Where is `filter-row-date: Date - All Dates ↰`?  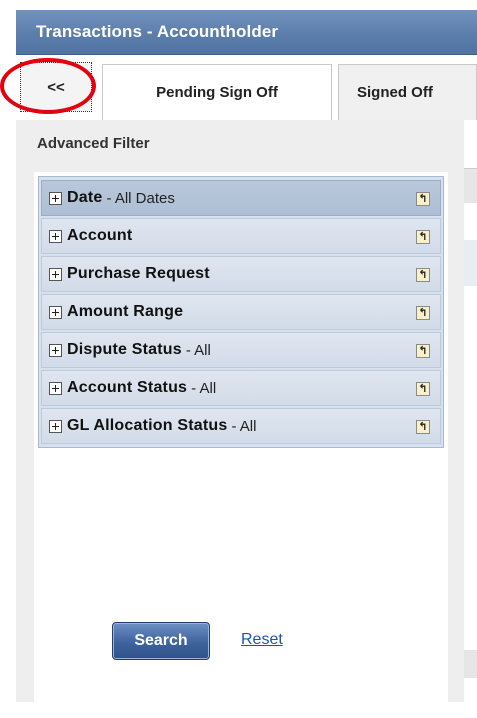 filter-row-date: Date - All Dates ↰ is located at coordinates (241, 198).